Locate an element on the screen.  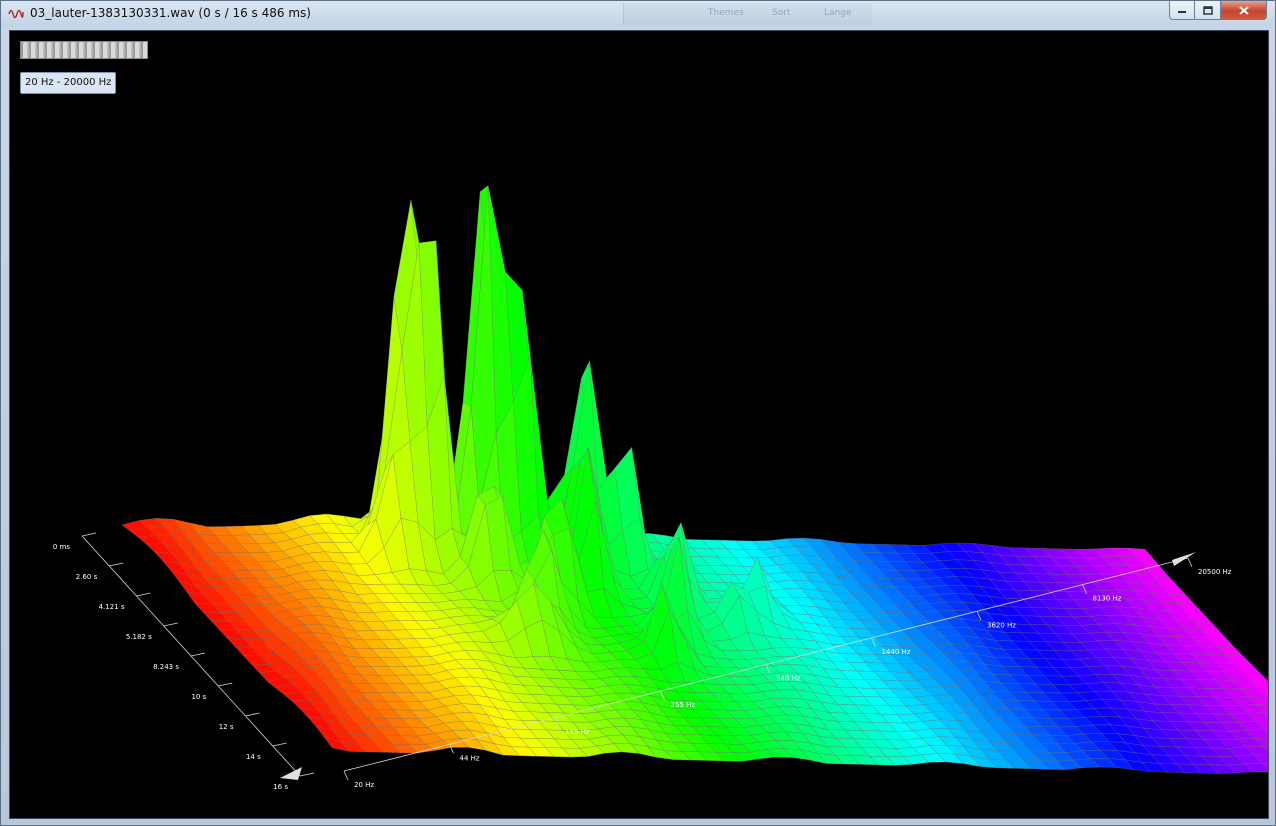
time-tick-label: 8.243 s is located at coordinates (166, 667).